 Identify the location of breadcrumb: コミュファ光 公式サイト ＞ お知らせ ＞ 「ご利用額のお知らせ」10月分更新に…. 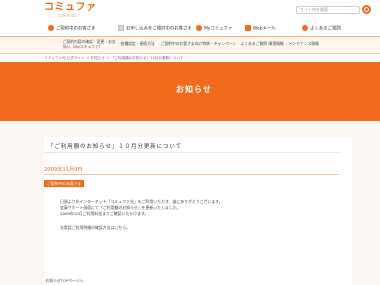
(113, 58).